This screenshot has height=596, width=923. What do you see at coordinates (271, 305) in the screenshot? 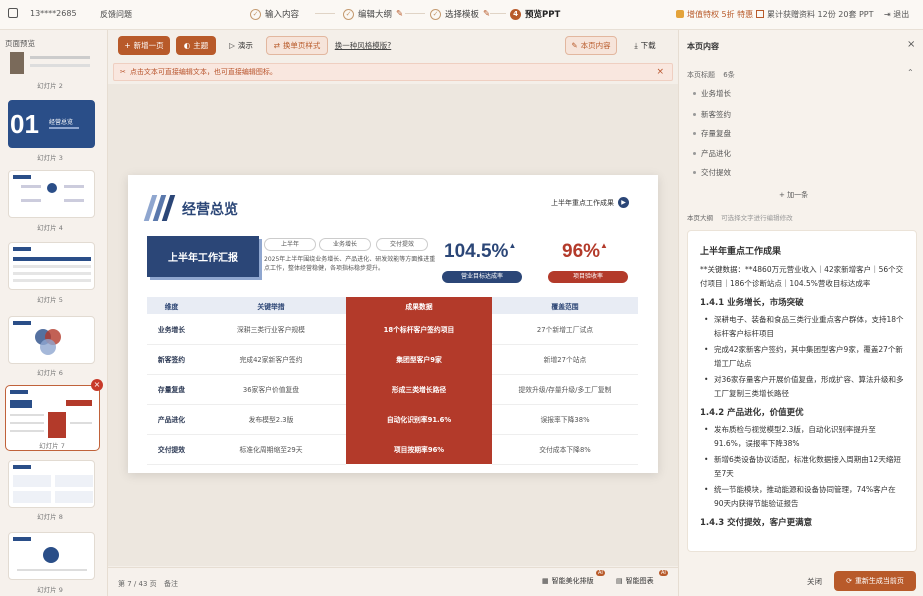
I see `header-cell: 关键举措` at bounding box center [271, 305].